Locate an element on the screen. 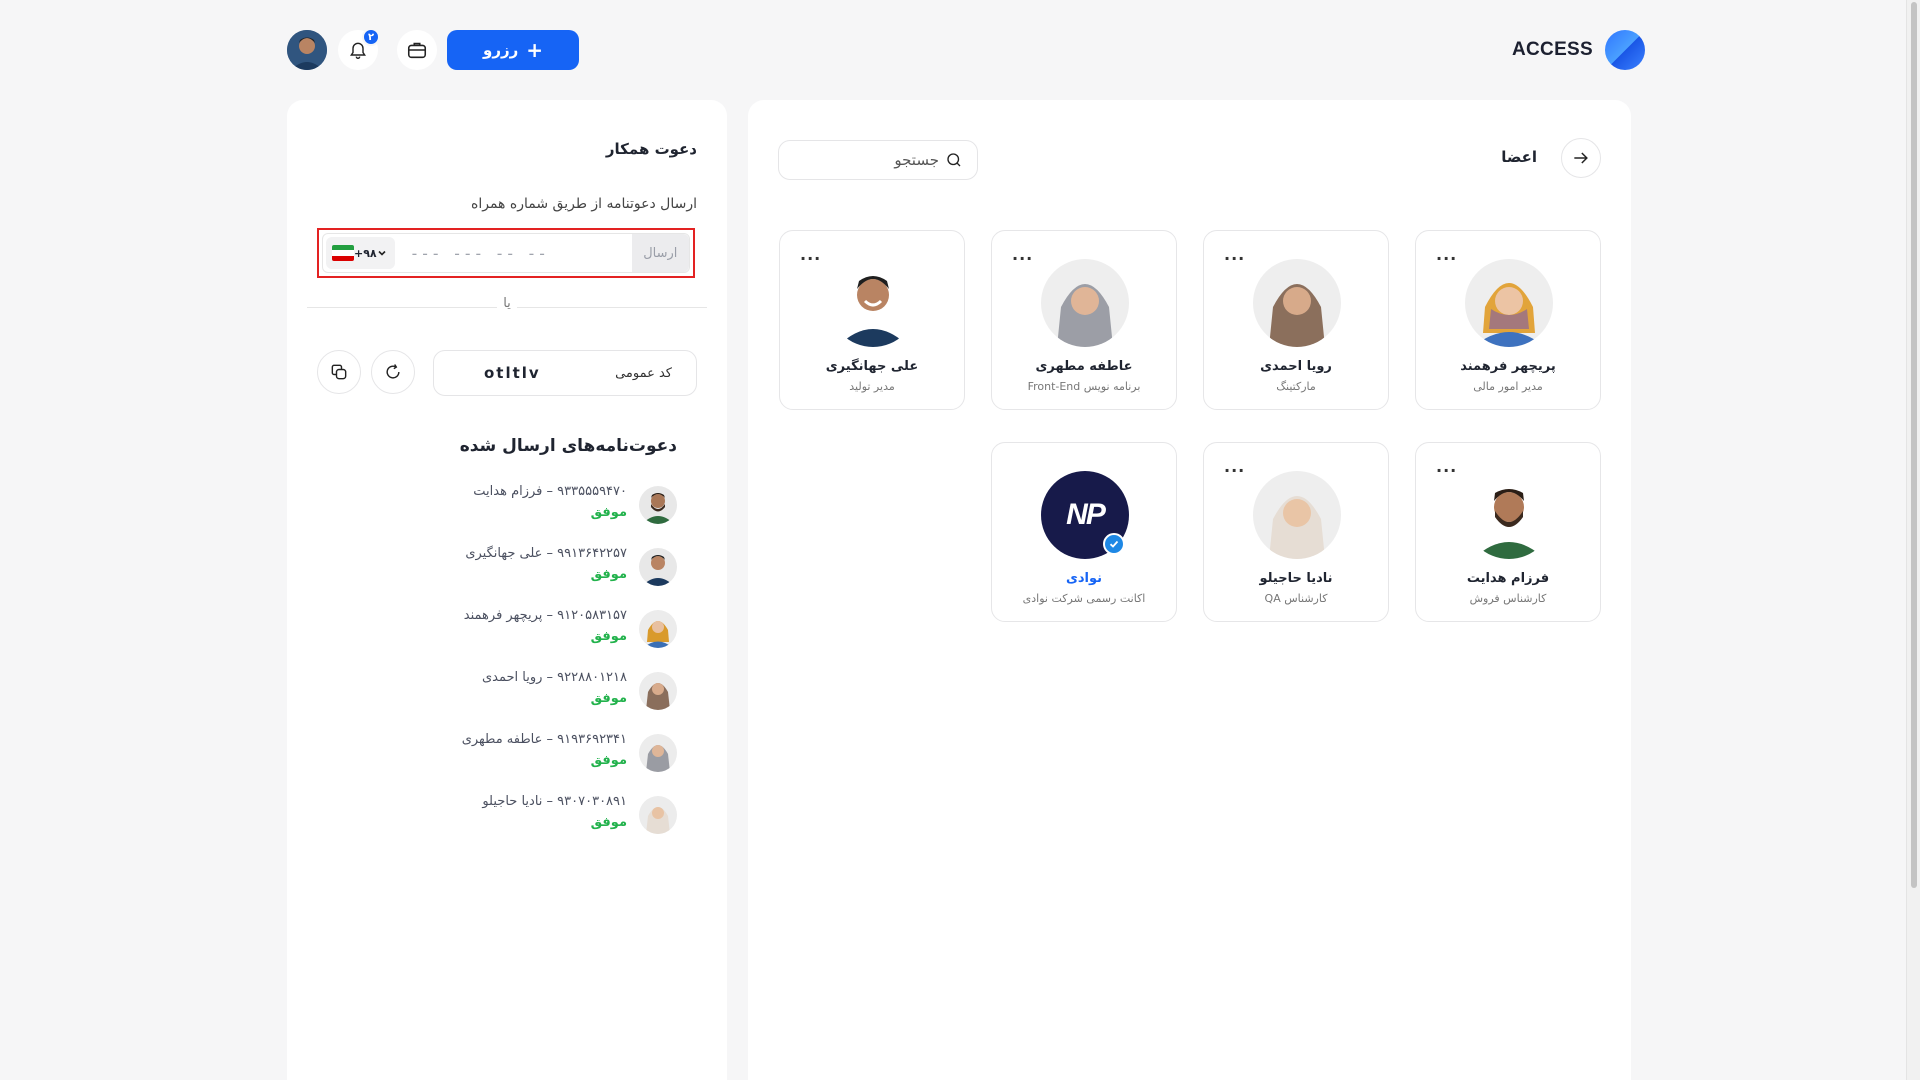 The image size is (1920, 1080). company-logo-text: NP is located at coordinates (1086, 514).